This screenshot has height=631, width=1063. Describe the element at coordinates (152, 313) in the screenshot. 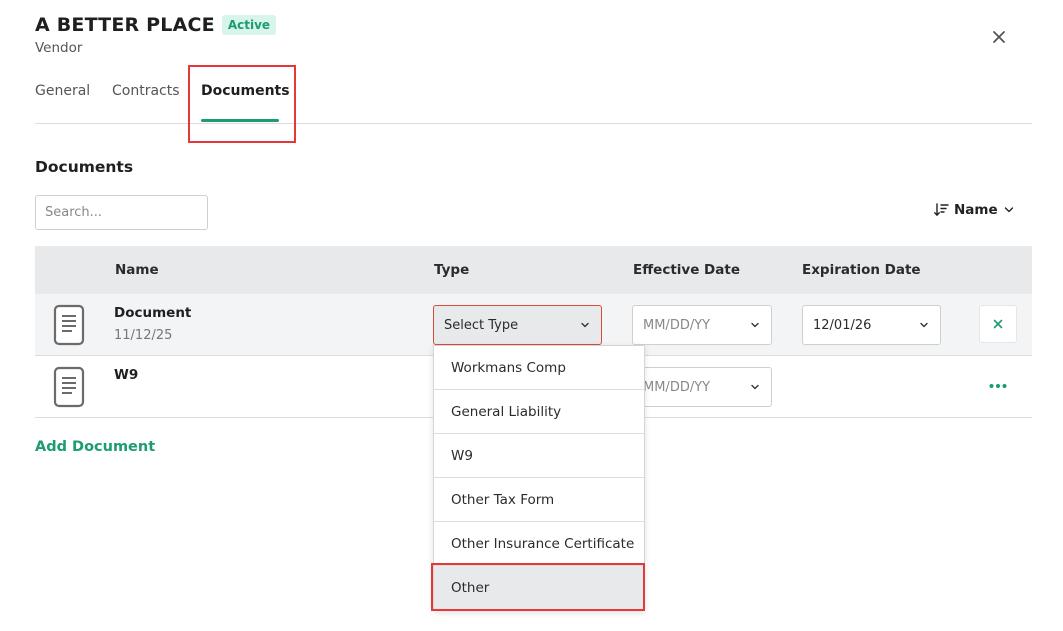

I see `document-name: Document` at that location.